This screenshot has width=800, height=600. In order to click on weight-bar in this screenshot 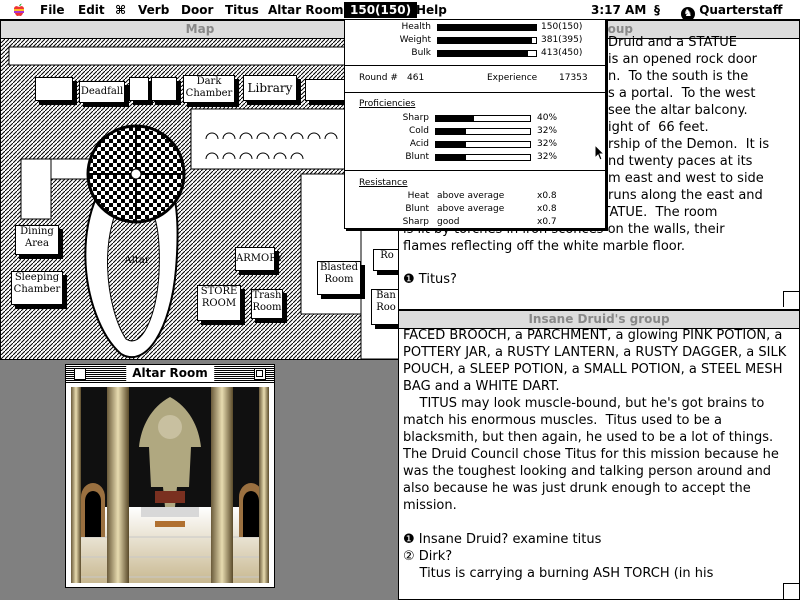, I will do `click(487, 40)`.